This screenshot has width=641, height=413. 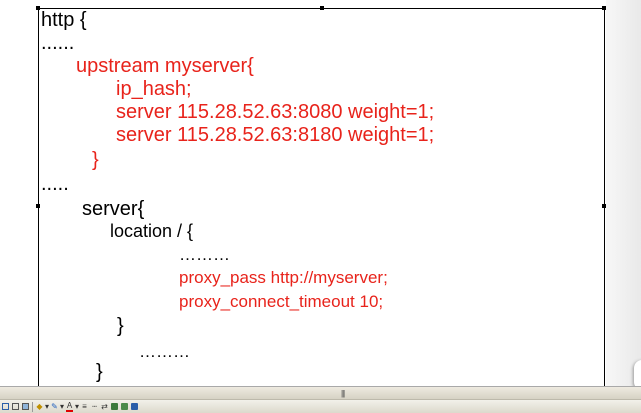 What do you see at coordinates (113, 209) in the screenshot?
I see `code-line-server-block: server{` at bounding box center [113, 209].